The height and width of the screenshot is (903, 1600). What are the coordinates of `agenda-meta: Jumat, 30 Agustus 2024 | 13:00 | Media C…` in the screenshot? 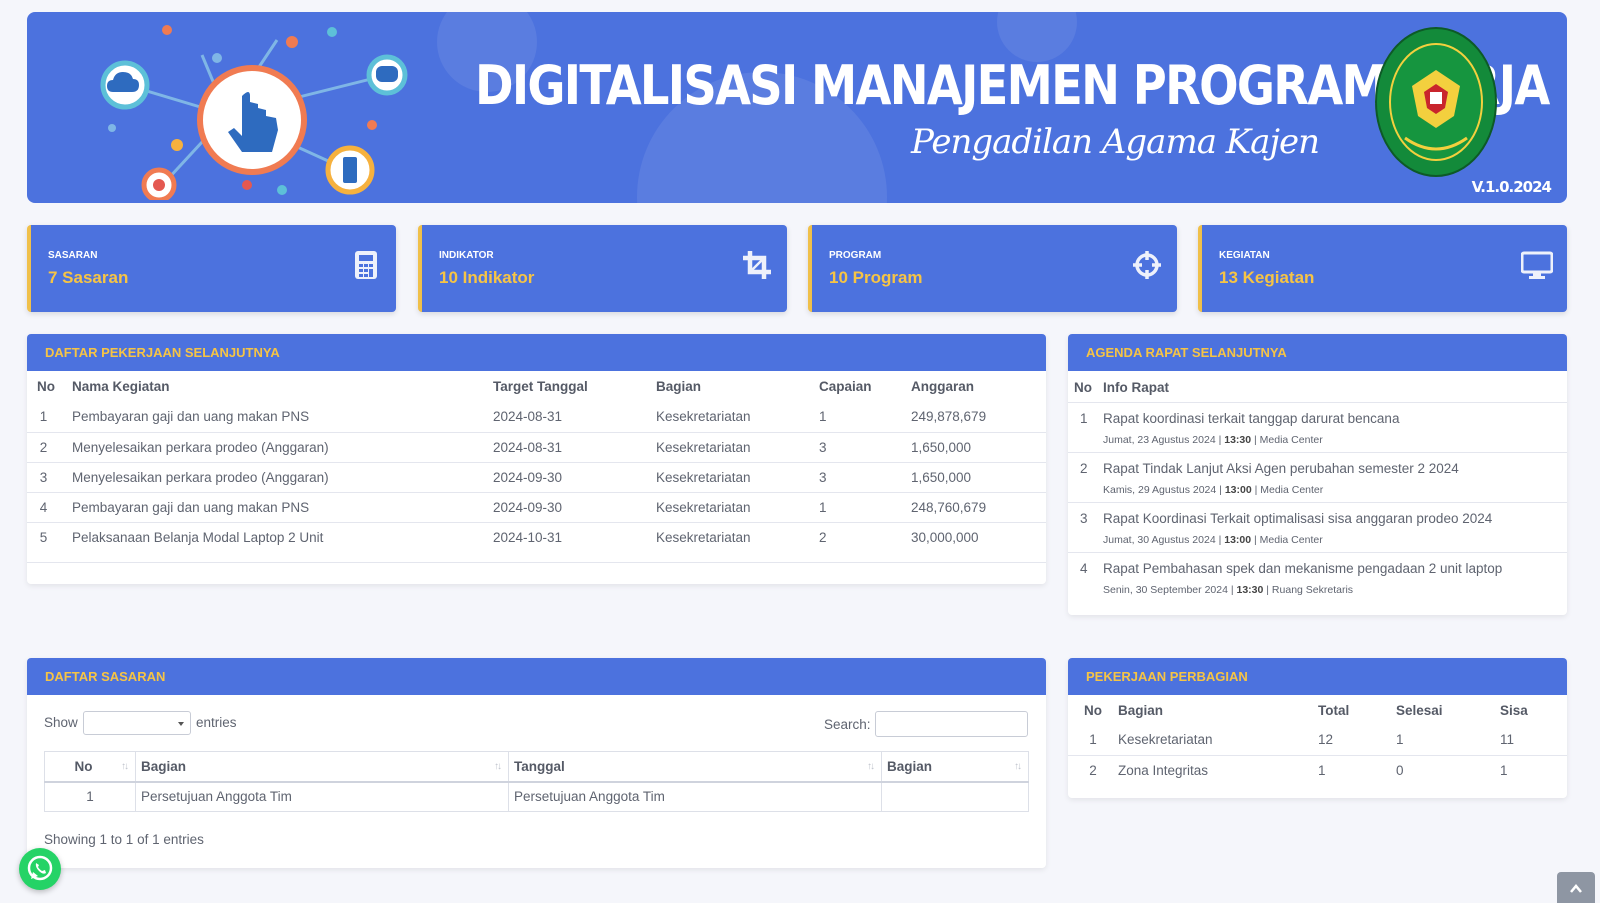 It's located at (1213, 540).